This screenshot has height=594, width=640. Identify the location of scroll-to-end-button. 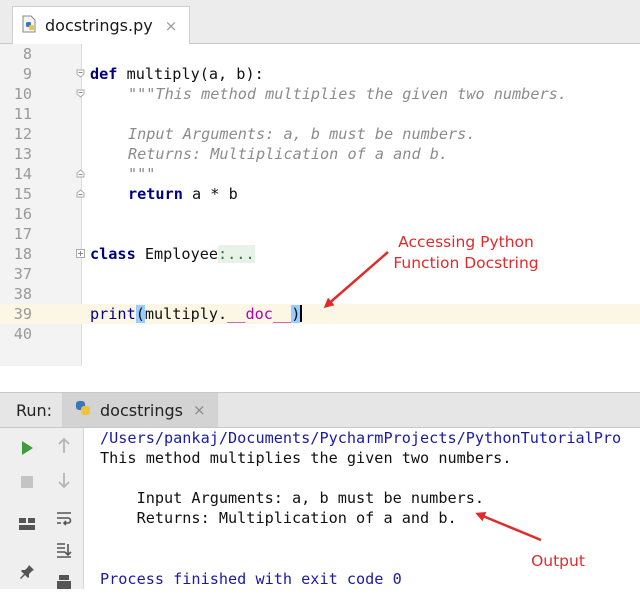
(64, 550).